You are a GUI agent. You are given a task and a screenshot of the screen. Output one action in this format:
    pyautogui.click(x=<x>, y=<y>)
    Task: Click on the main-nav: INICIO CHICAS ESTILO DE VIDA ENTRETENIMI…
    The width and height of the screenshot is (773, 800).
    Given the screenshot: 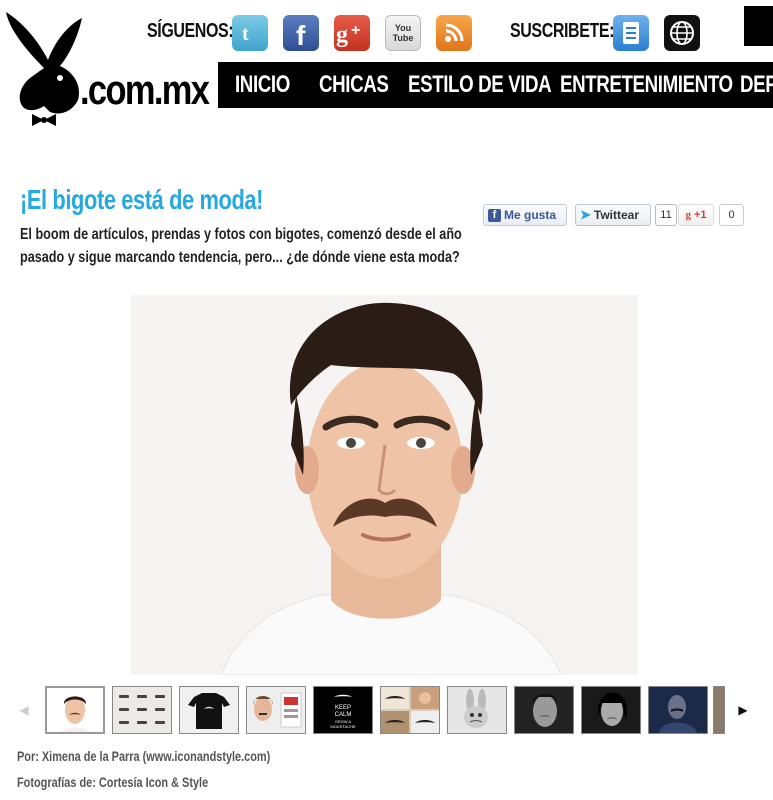 What is the action you would take?
    pyautogui.click(x=495, y=85)
    